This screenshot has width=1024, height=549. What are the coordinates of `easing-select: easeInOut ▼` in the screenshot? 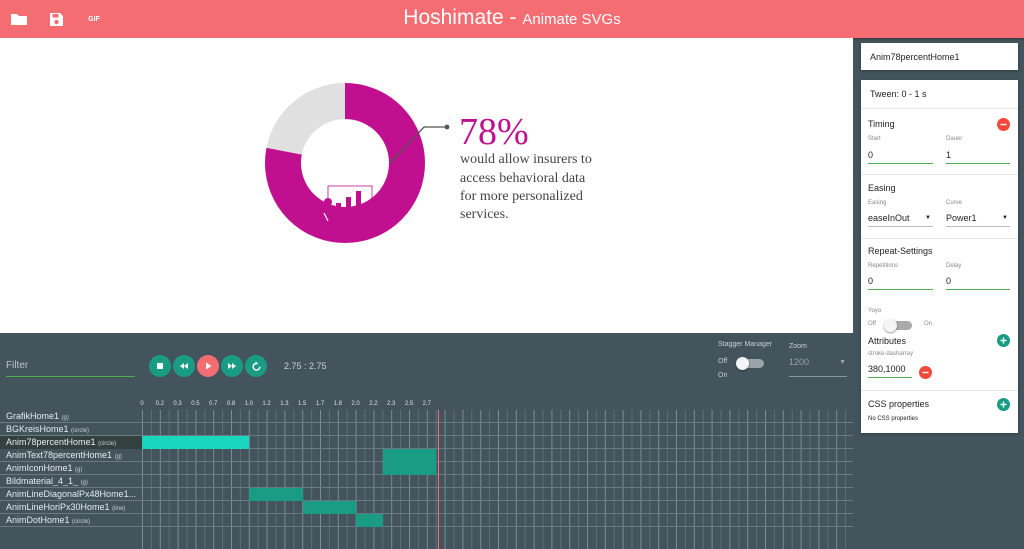 It's located at (900, 217).